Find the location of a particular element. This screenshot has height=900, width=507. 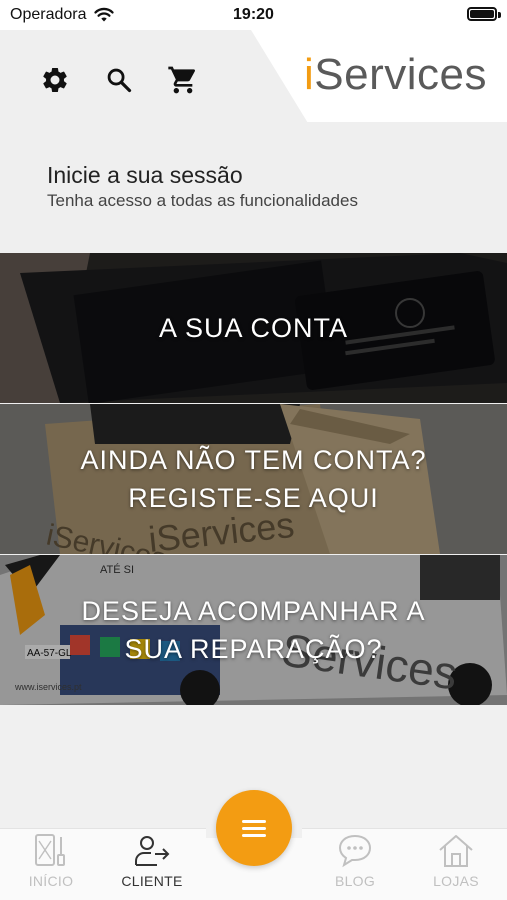

search-button is located at coordinates (119, 80).